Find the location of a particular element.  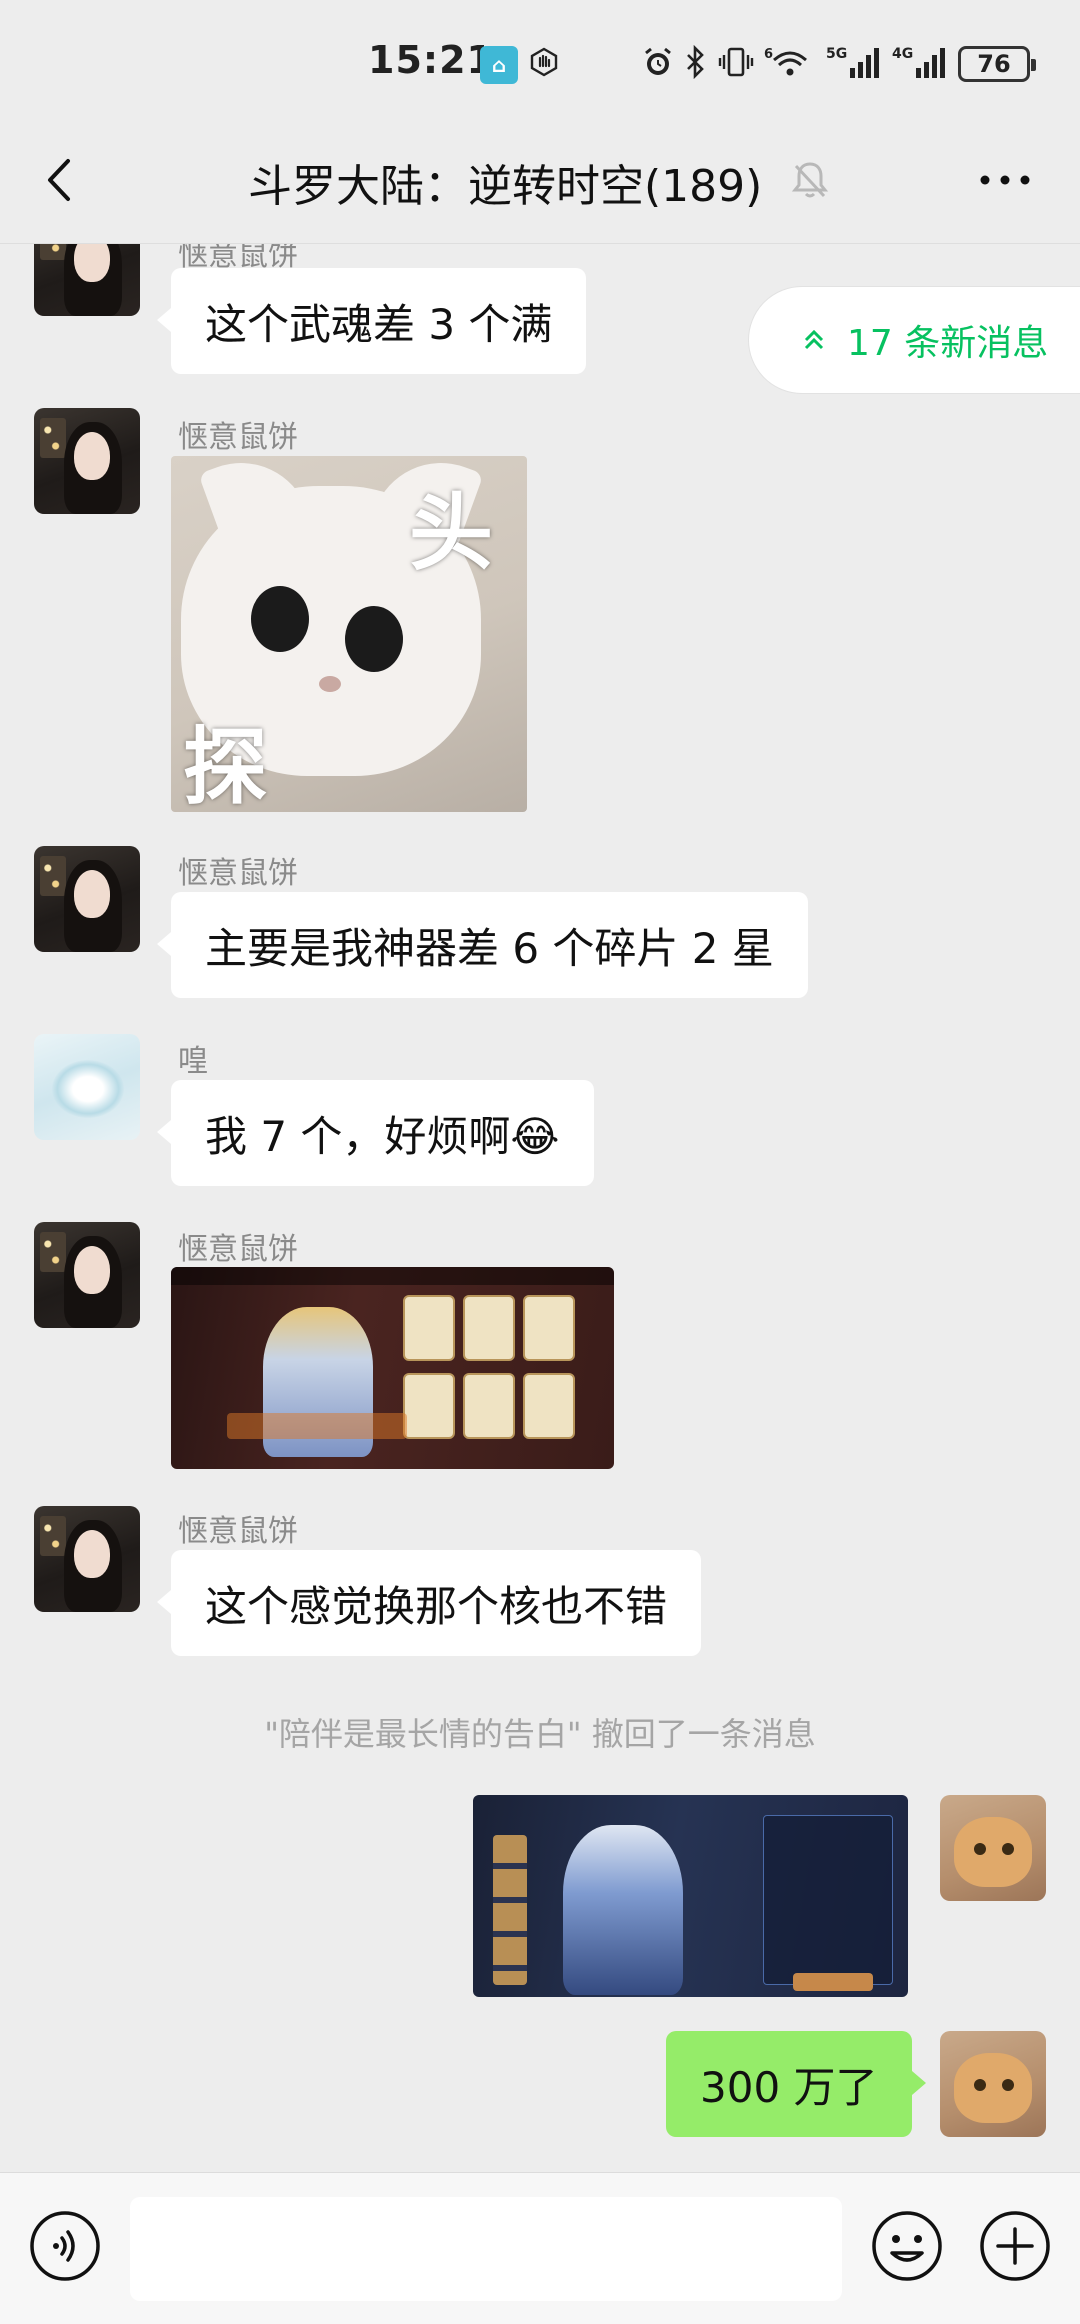

message-bubble: 这个感觉换那个核也不错 is located at coordinates (429, 1603).